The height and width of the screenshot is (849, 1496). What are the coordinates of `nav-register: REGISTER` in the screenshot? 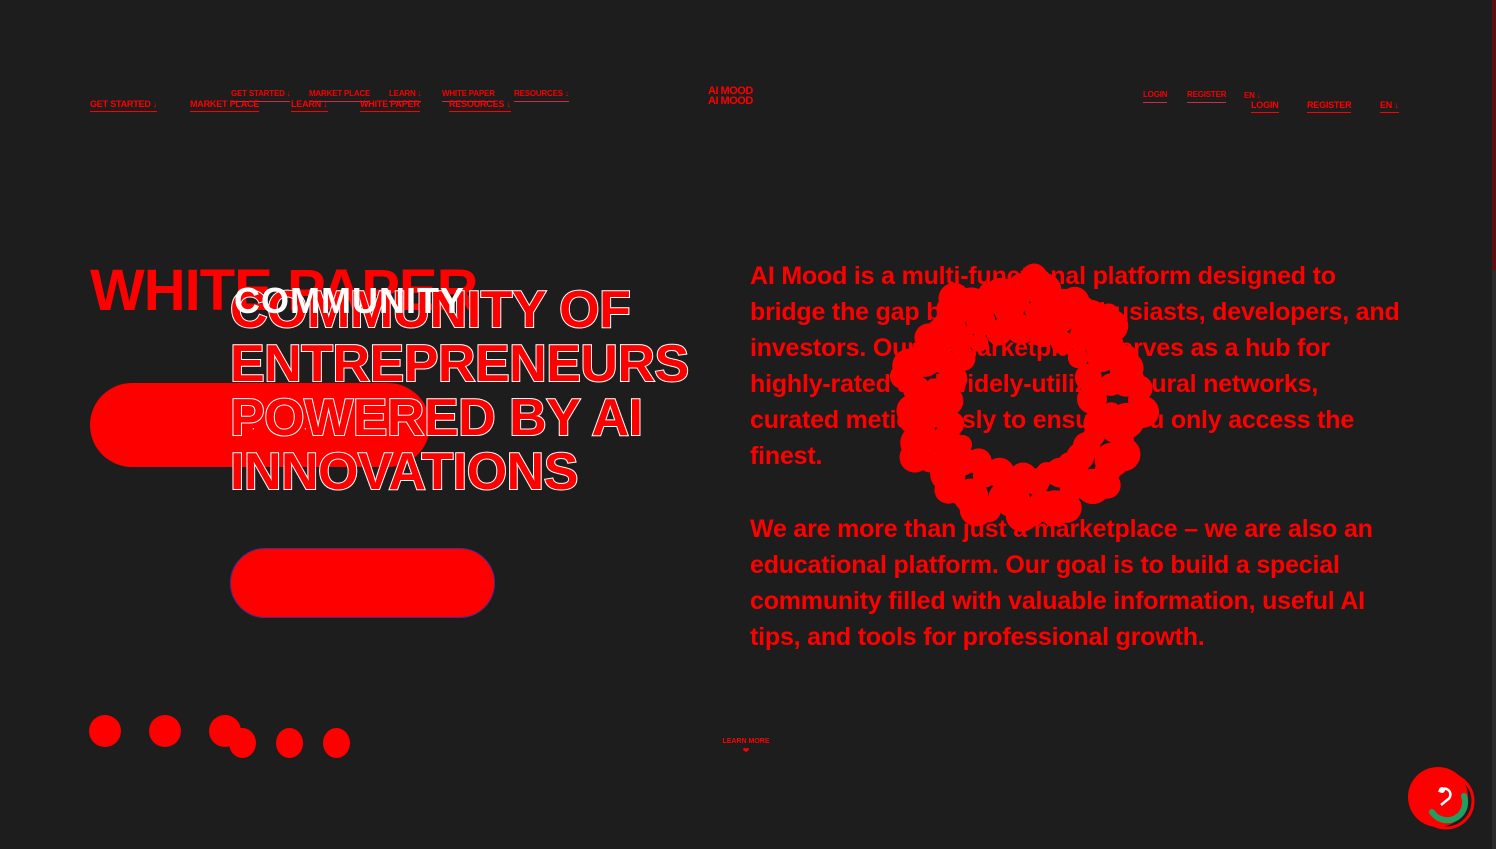 It's located at (1329, 106).